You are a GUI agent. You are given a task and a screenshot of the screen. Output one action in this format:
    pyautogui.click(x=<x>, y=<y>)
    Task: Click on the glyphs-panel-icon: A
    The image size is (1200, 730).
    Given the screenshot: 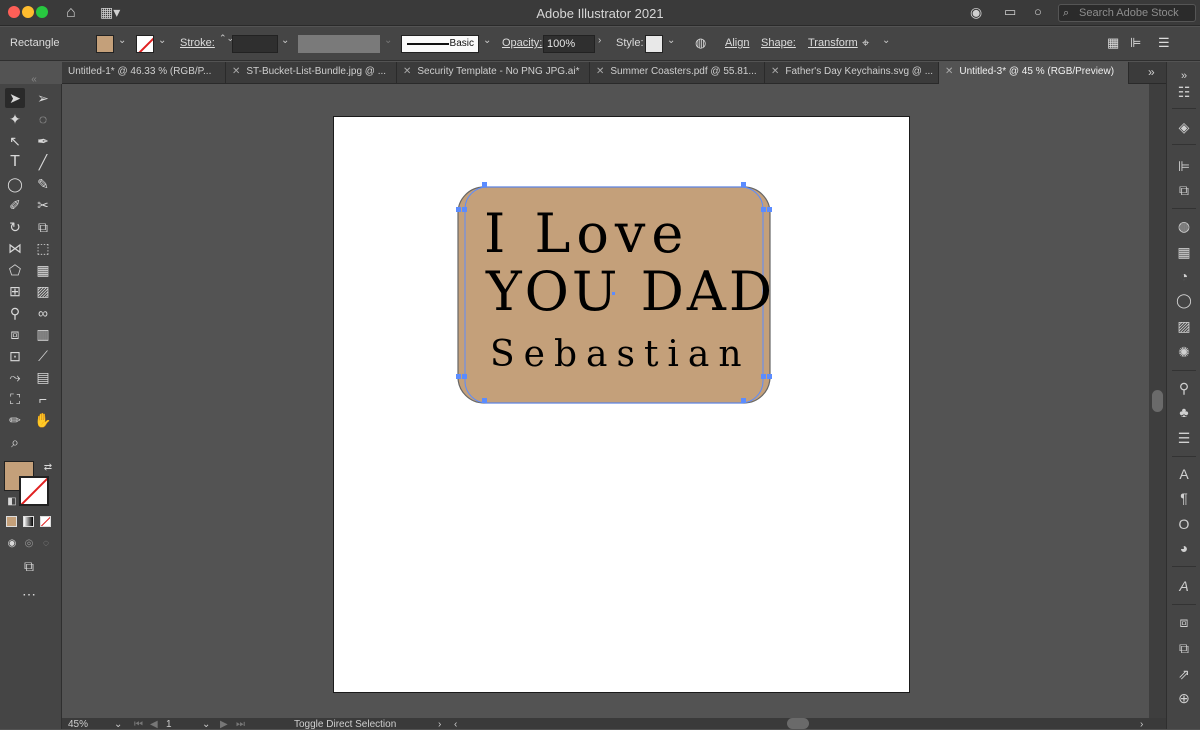 What is the action you would take?
    pyautogui.click(x=1184, y=586)
    